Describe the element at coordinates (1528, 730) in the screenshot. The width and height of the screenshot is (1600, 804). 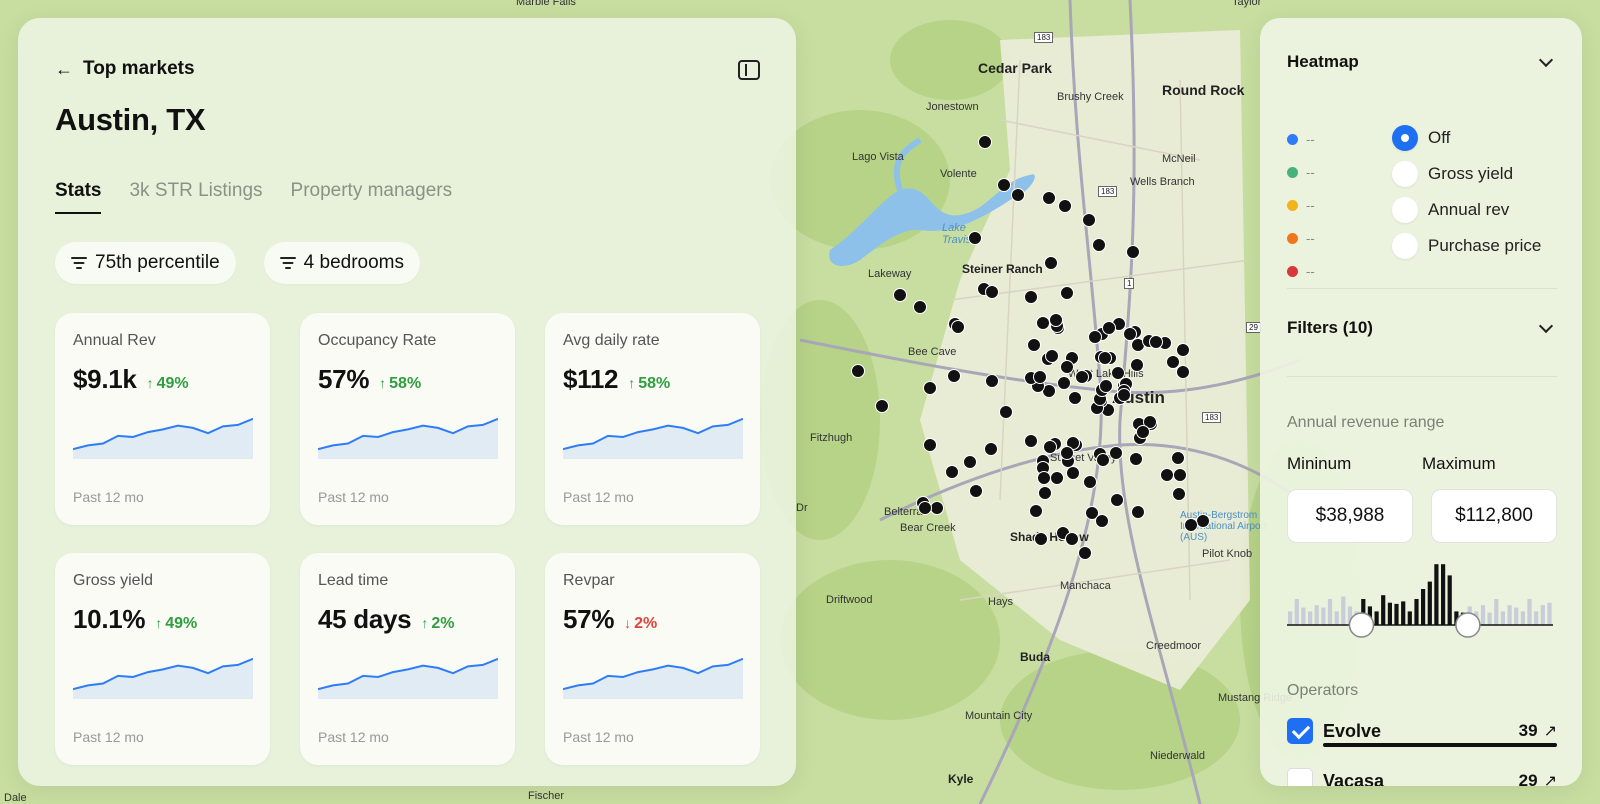
I see `operator-count: 39` at that location.